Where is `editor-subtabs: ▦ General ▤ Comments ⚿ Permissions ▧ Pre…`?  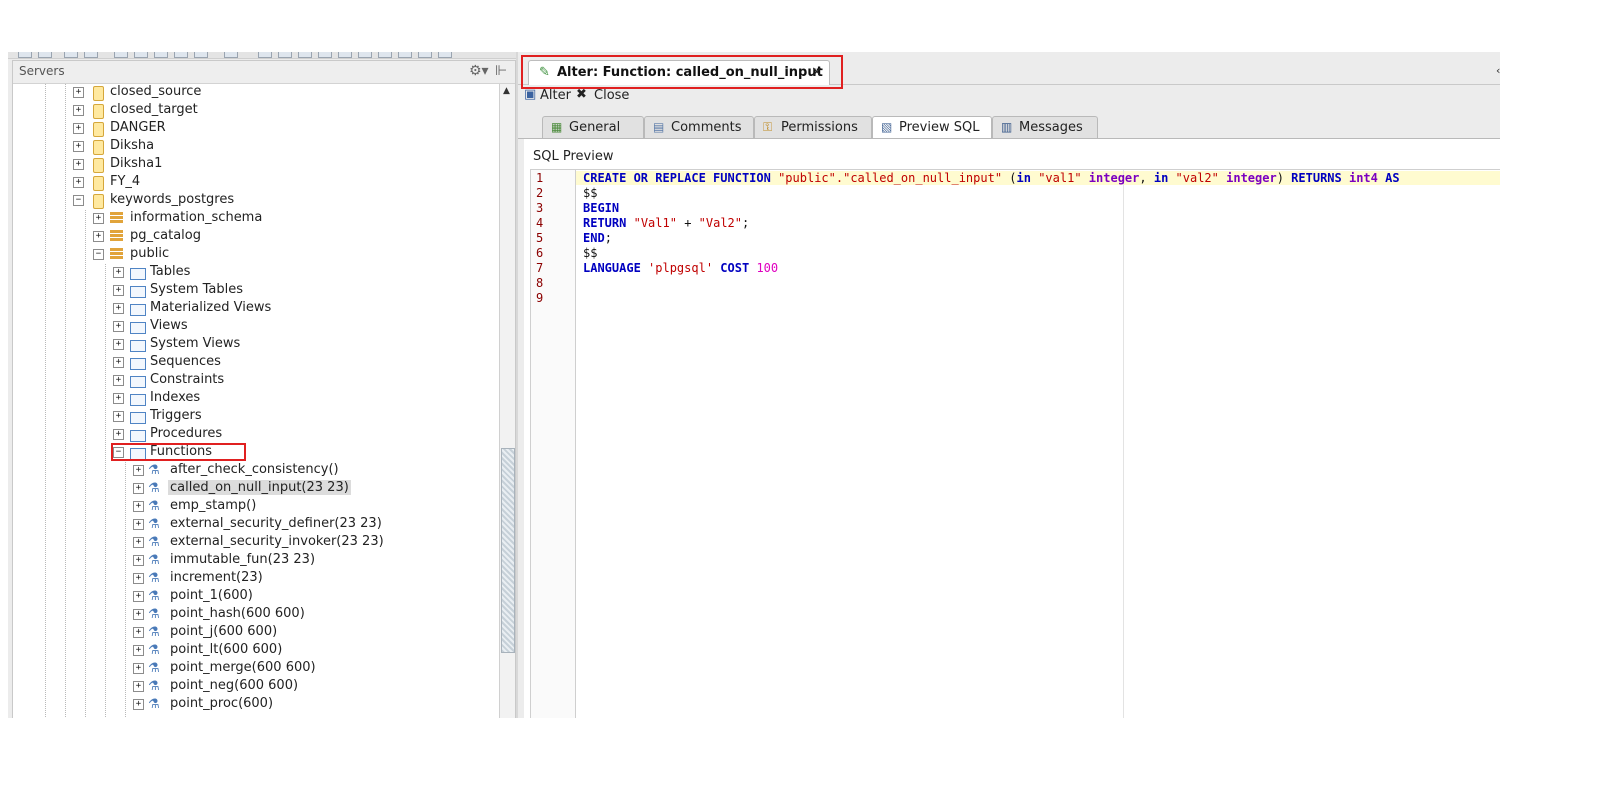
editor-subtabs: ▦ General ▤ Comments ⚿ Permissions ▧ Pre… is located at coordinates (1009, 127).